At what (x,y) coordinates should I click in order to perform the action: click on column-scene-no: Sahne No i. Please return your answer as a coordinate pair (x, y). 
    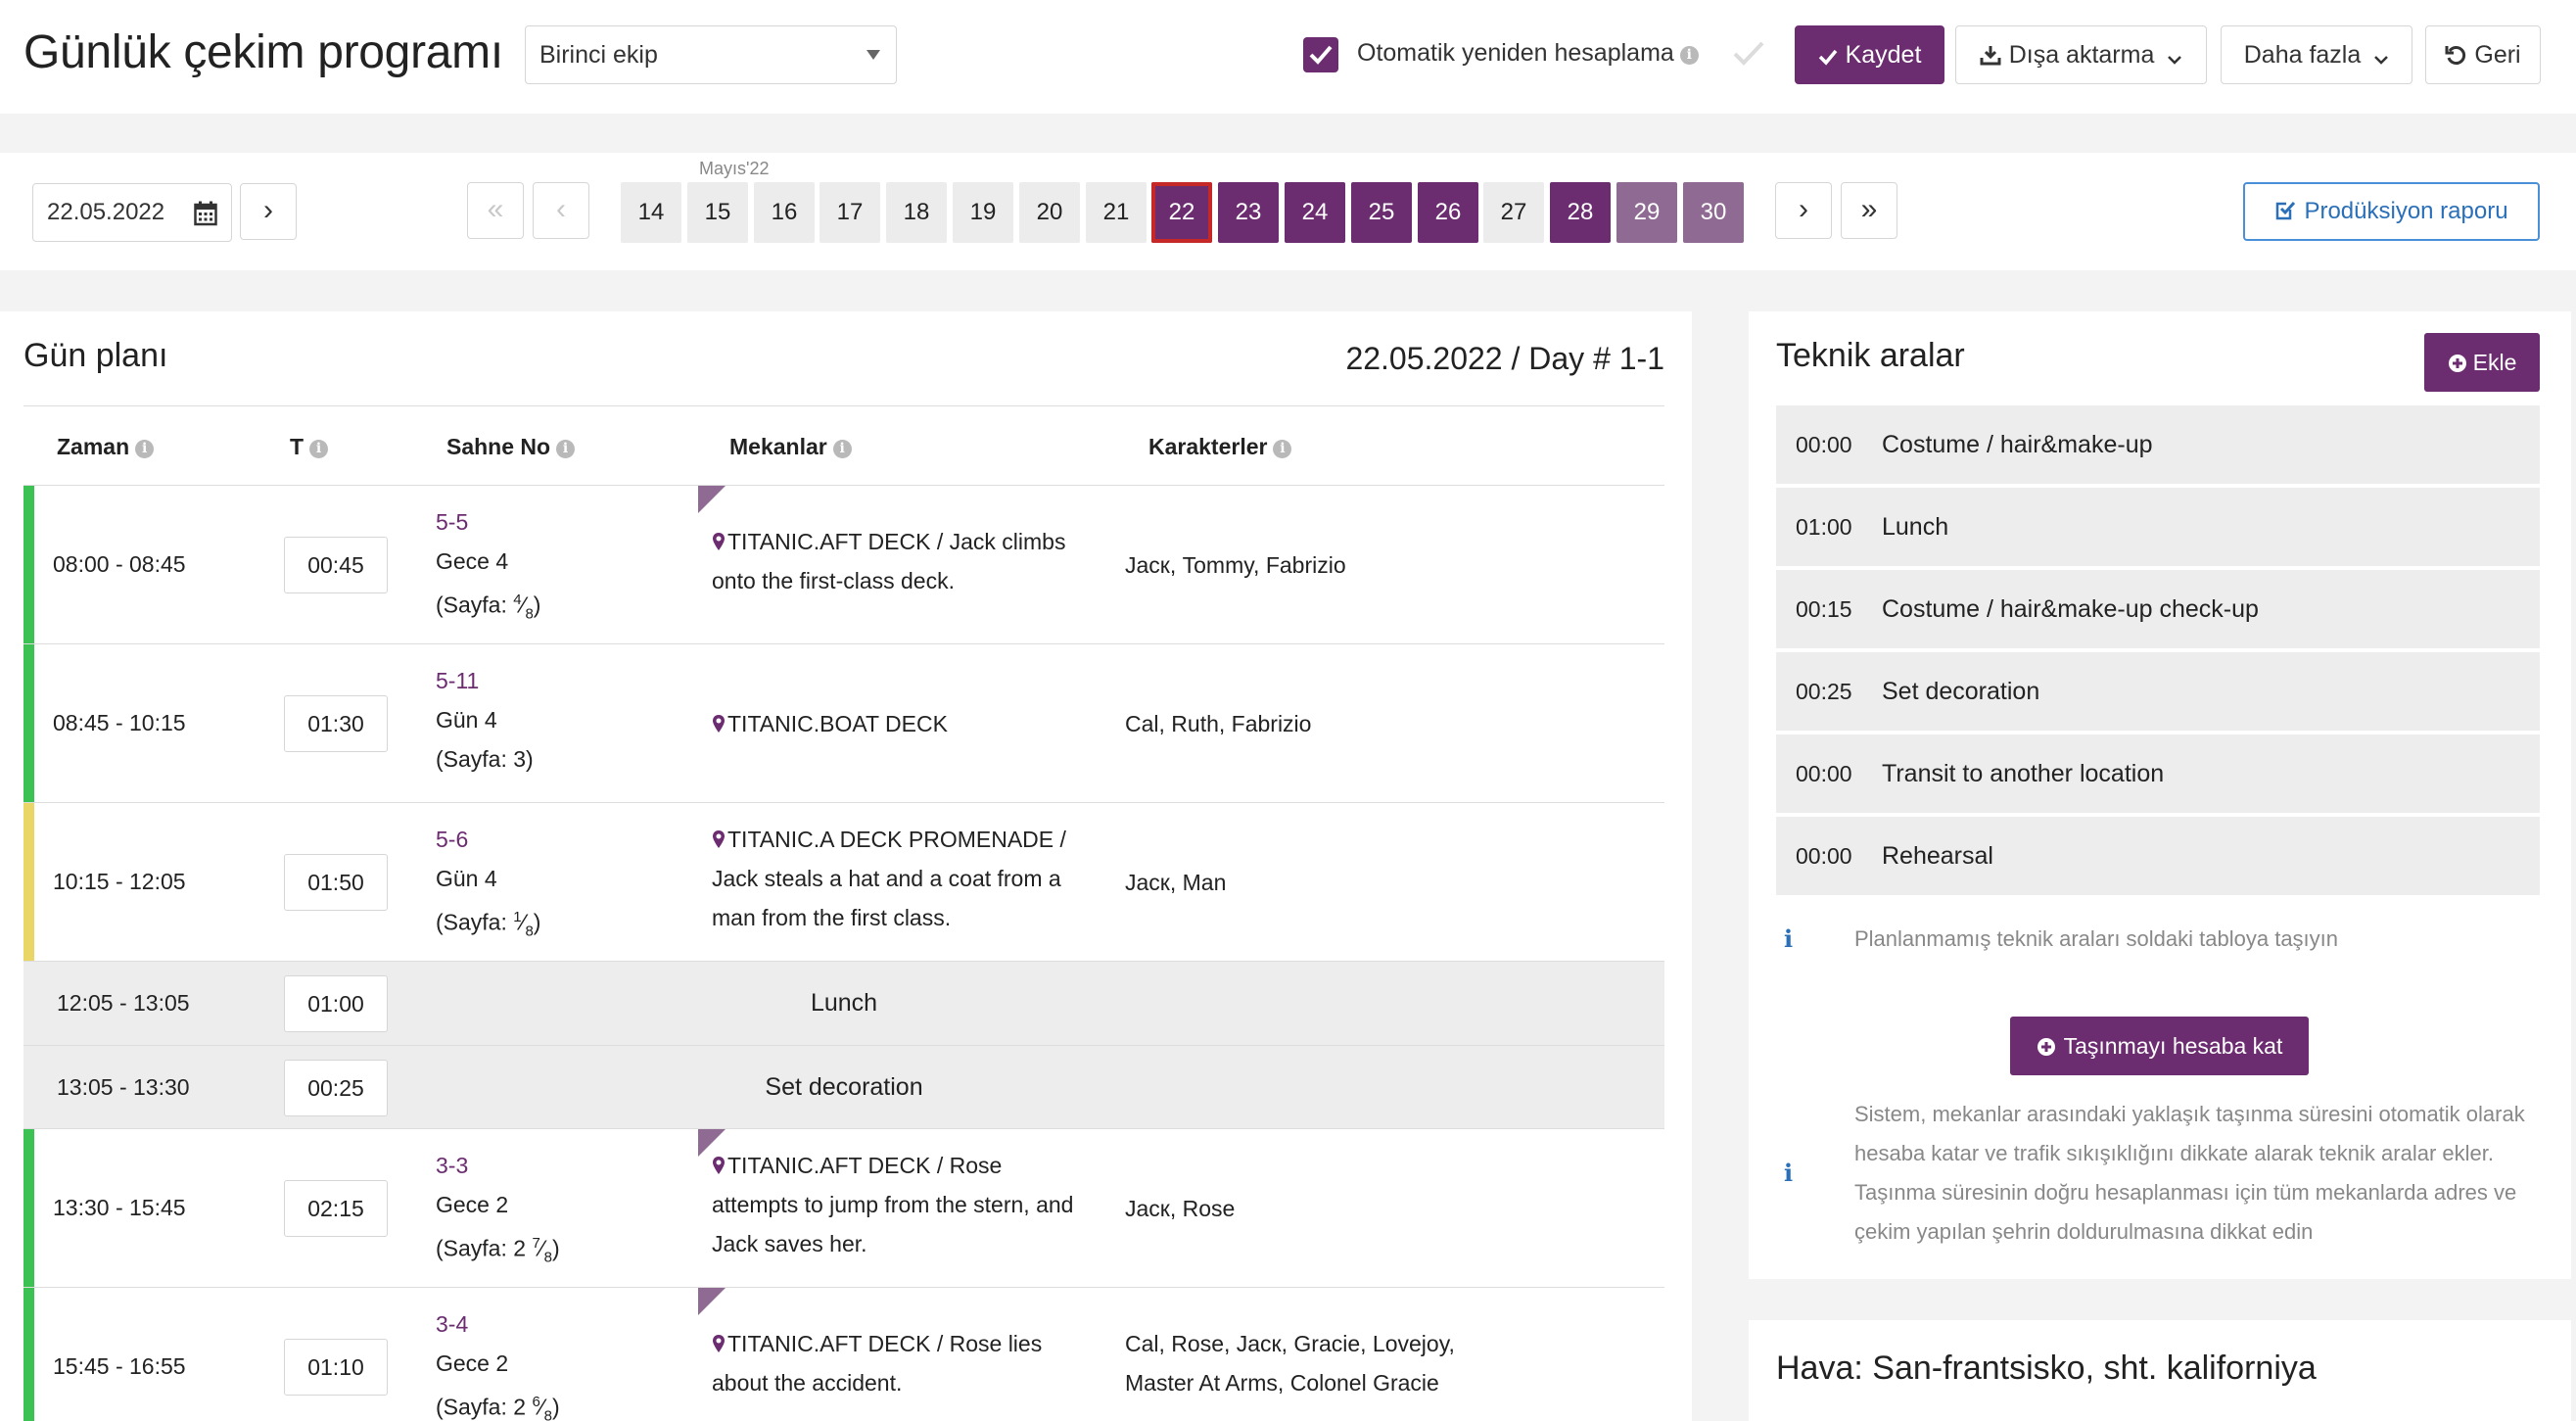
    Looking at the image, I should click on (511, 447).